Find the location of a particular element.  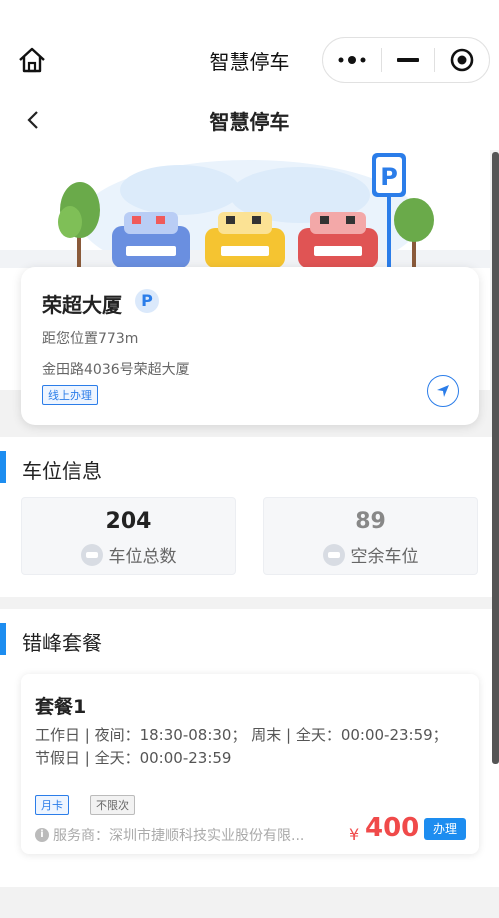

navigate-button is located at coordinates (443, 391).